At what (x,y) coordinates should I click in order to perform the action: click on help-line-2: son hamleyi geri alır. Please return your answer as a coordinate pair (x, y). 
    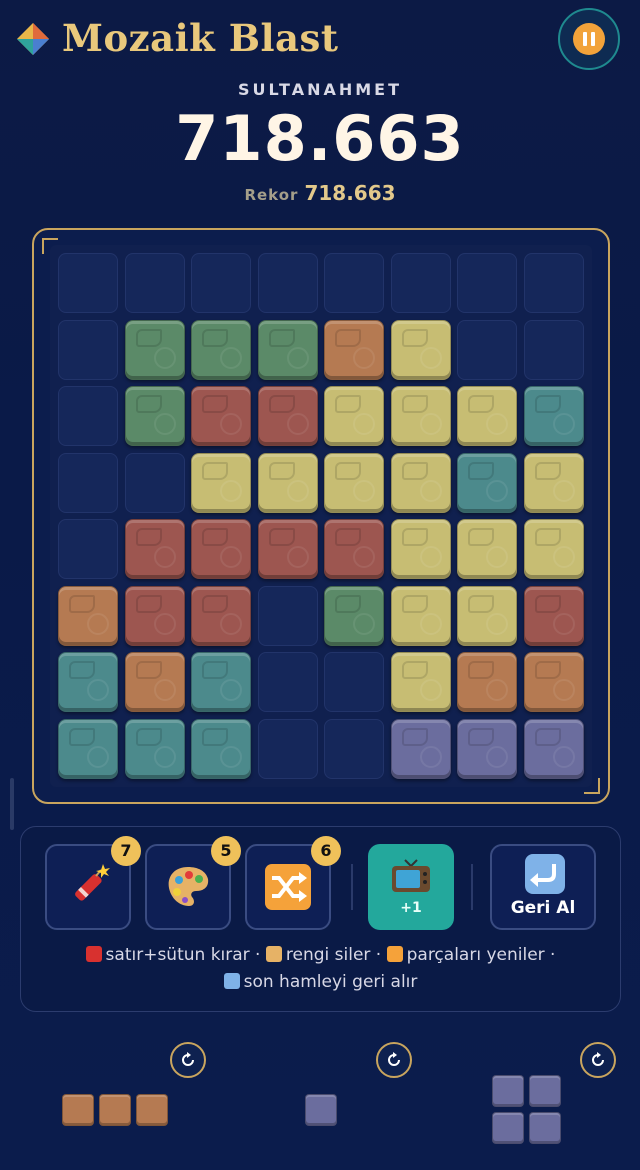
    Looking at the image, I should click on (320, 982).